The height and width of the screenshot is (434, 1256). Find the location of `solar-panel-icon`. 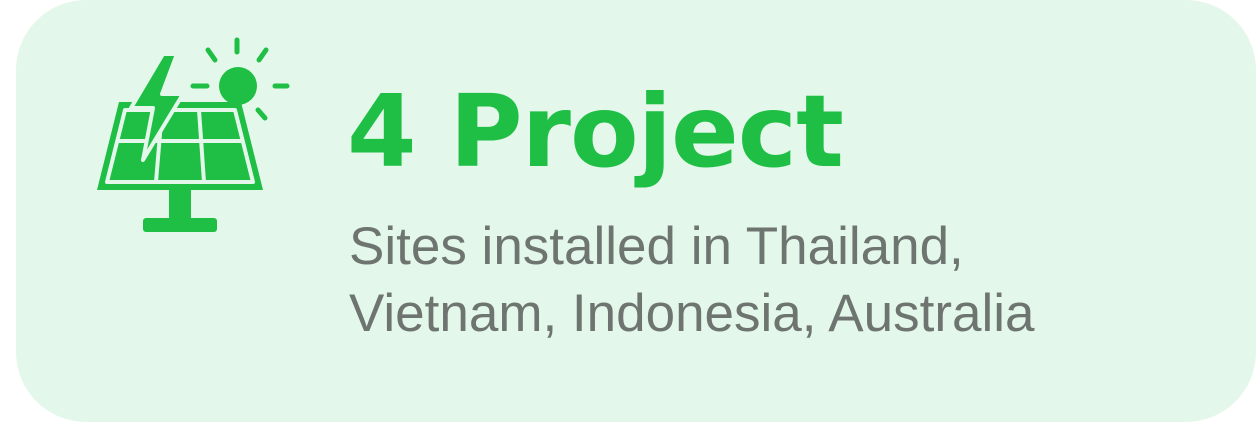

solar-panel-icon is located at coordinates (193, 134).